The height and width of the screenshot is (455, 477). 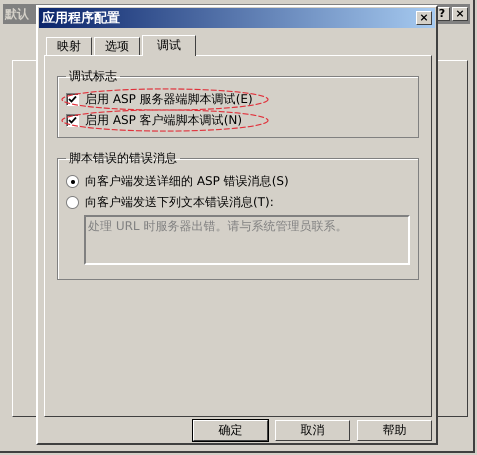 I want to click on close-button: ×, so click(x=424, y=18).